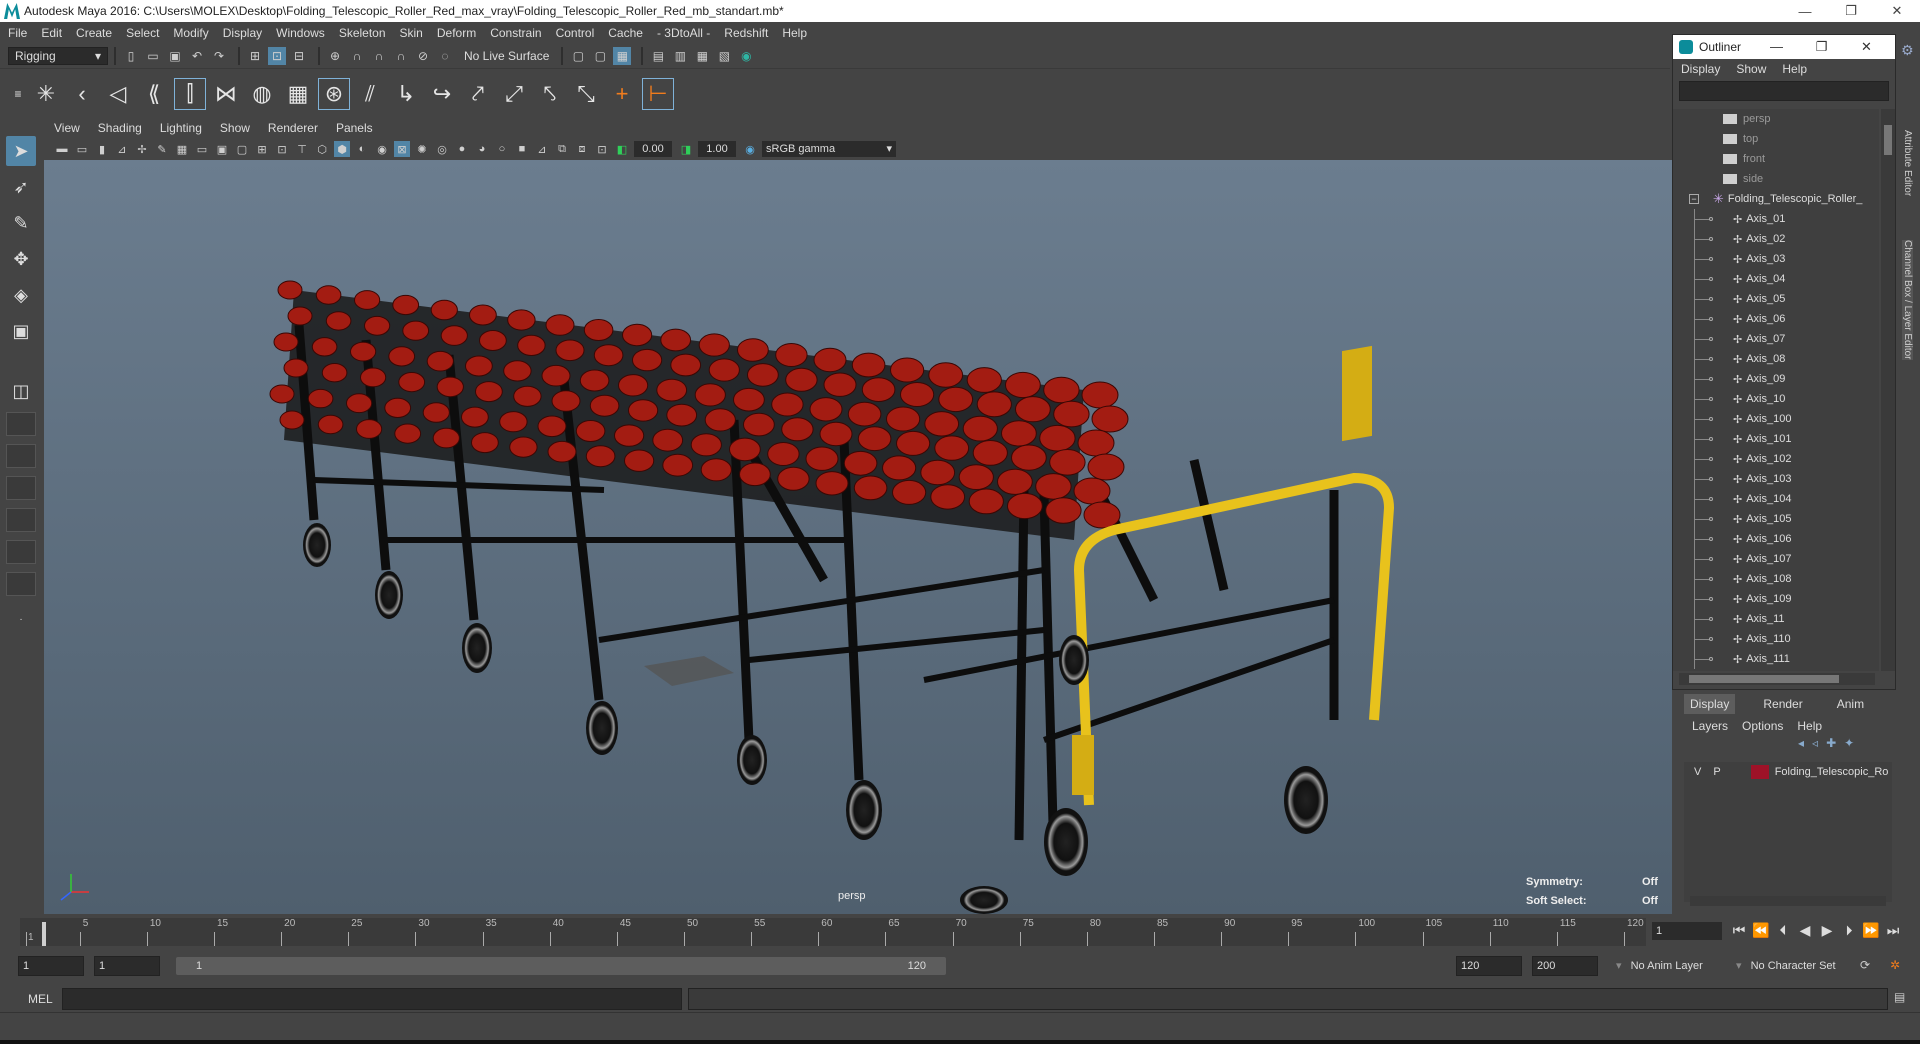 The image size is (1920, 1044). I want to click on move-tool-icon: ✥, so click(21, 259).